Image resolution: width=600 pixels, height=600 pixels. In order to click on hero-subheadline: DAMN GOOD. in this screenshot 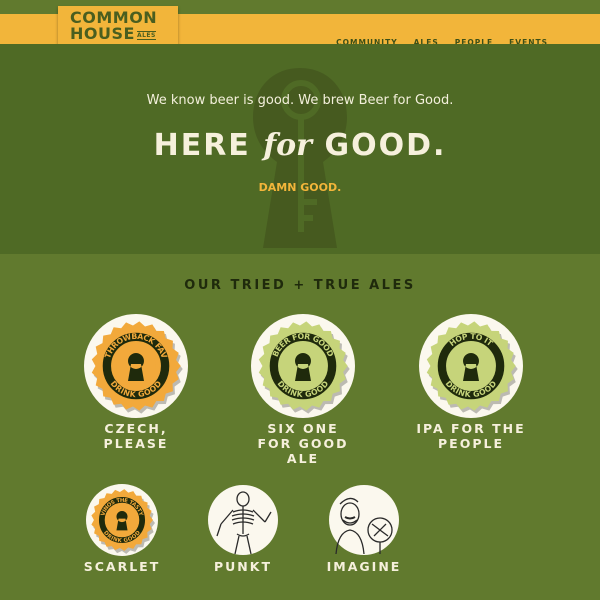, I will do `click(300, 187)`.